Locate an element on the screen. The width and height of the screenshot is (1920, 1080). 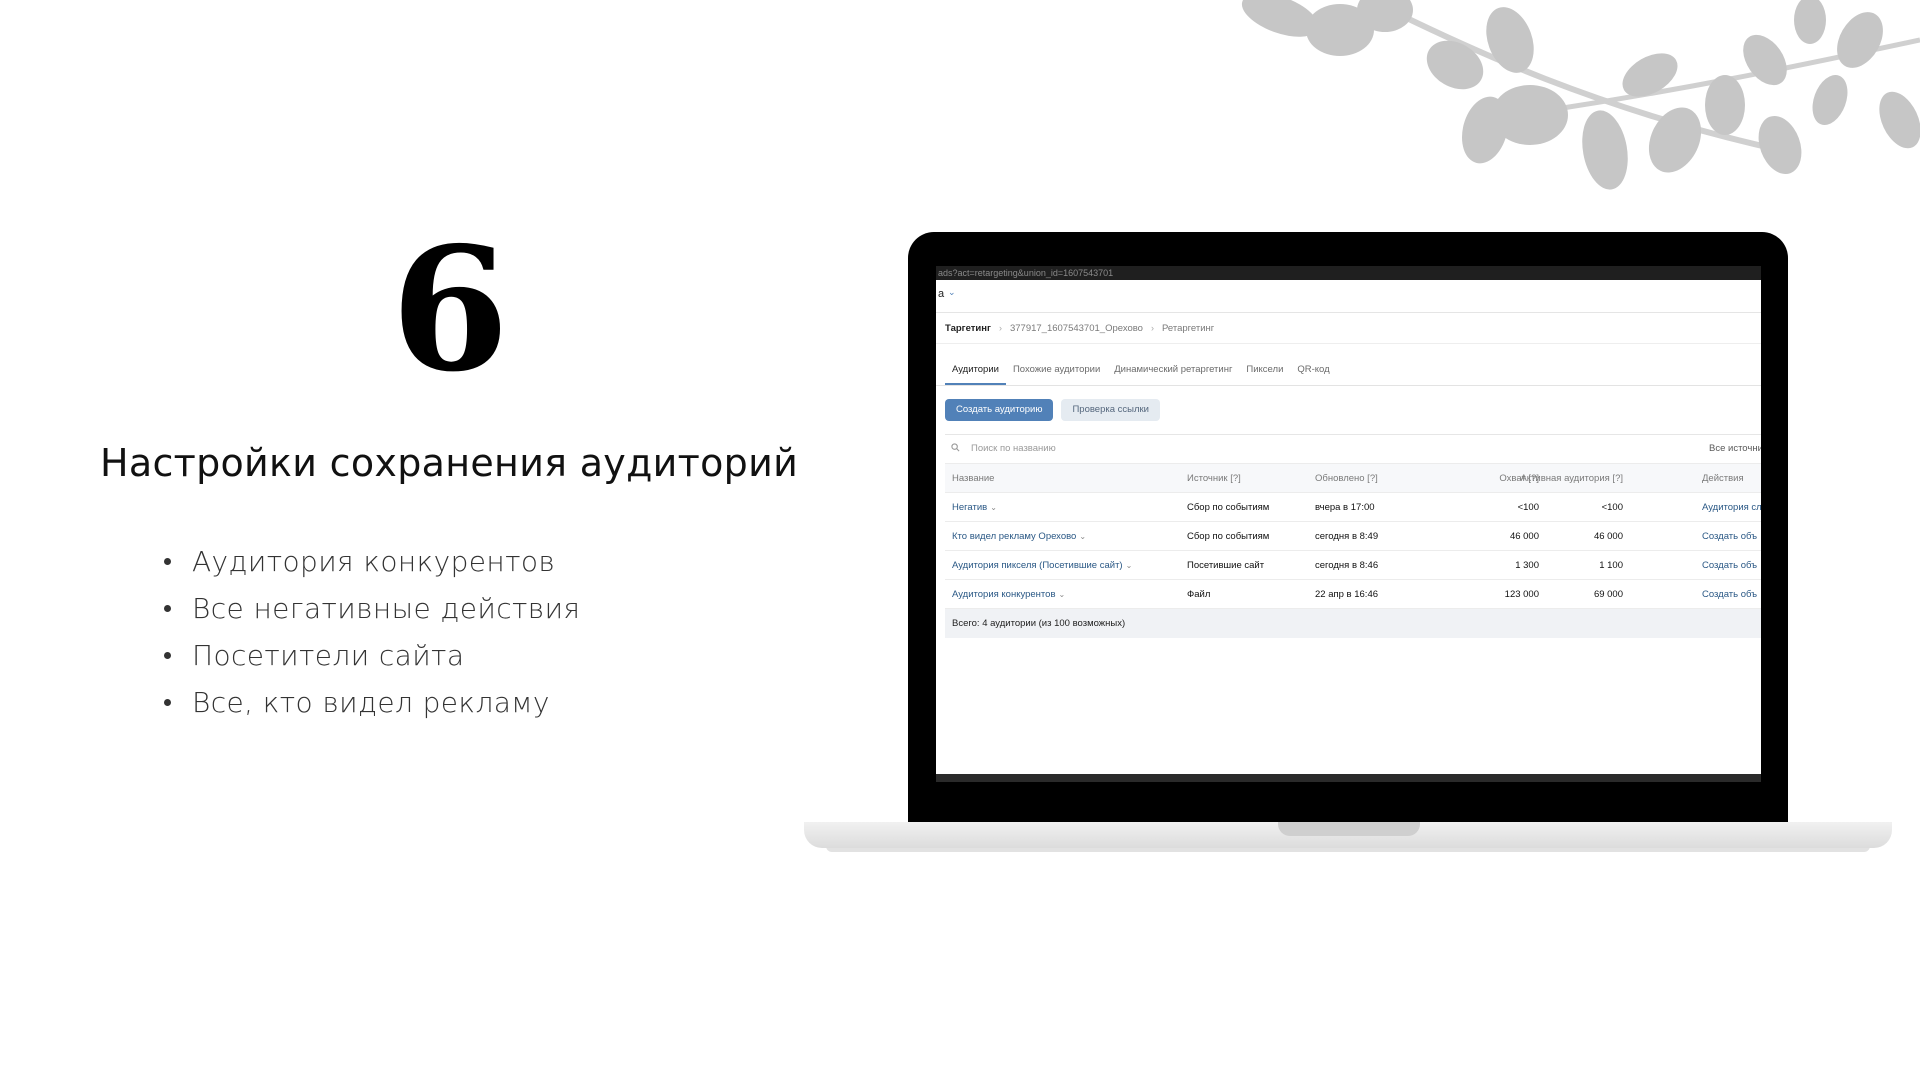
bullet-item: Посетители сайта is located at coordinates (370, 655).